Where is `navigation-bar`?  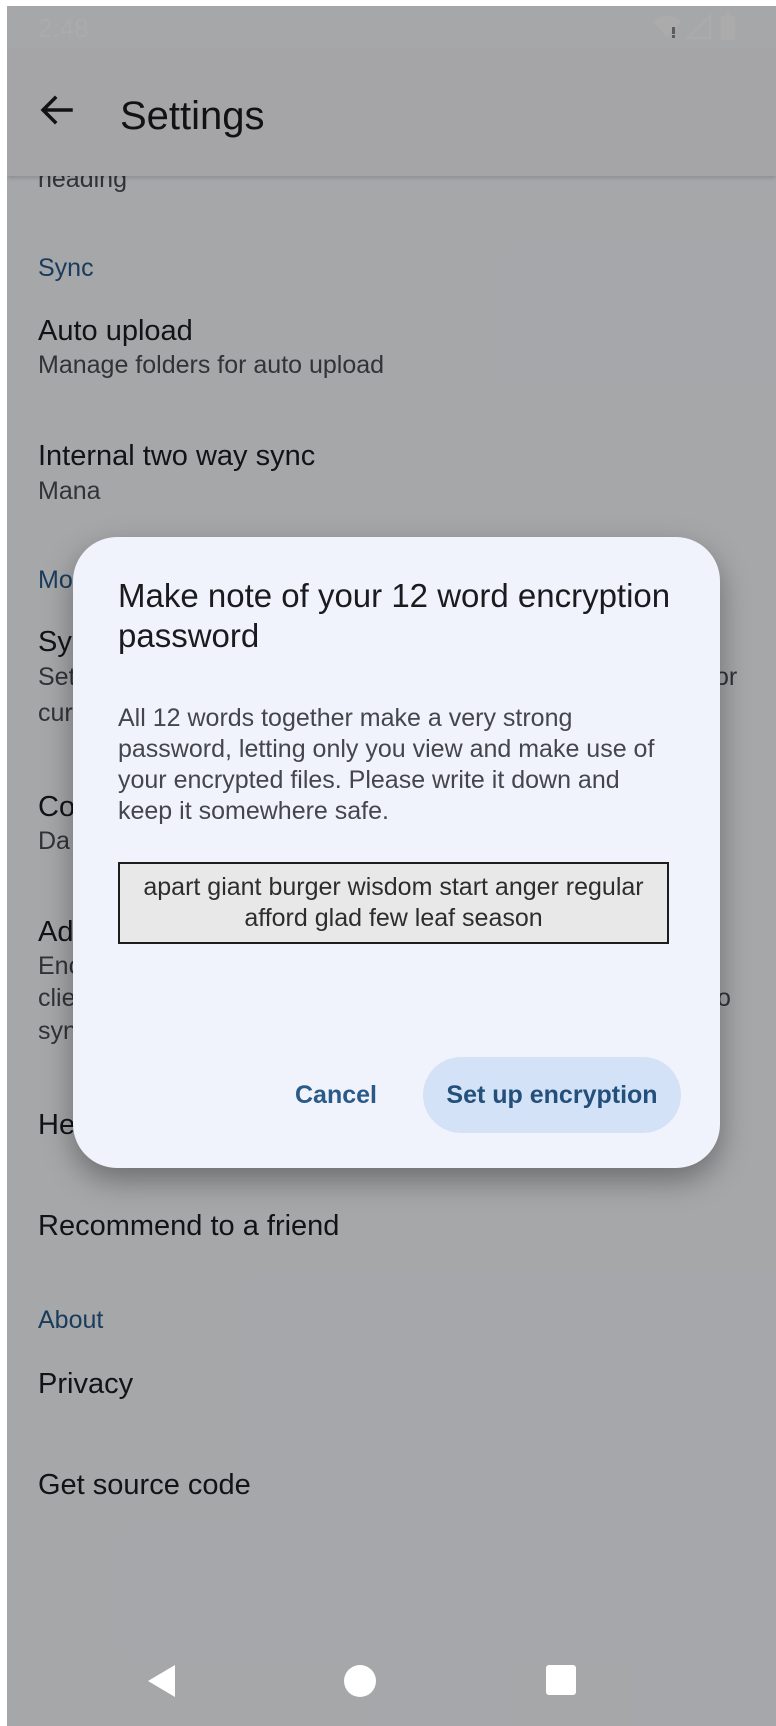
navigation-bar is located at coordinates (391, 1684).